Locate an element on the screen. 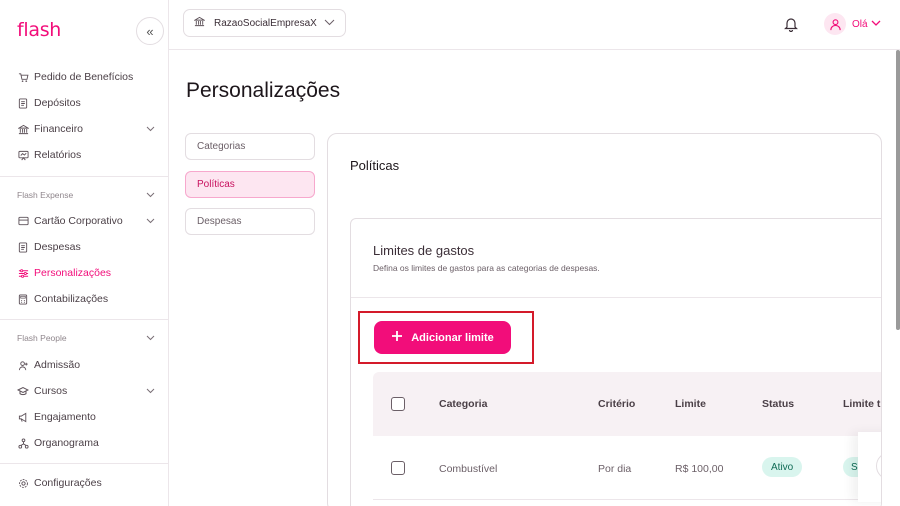 This screenshot has height=506, width=900. graduation-icon is located at coordinates (23, 391).